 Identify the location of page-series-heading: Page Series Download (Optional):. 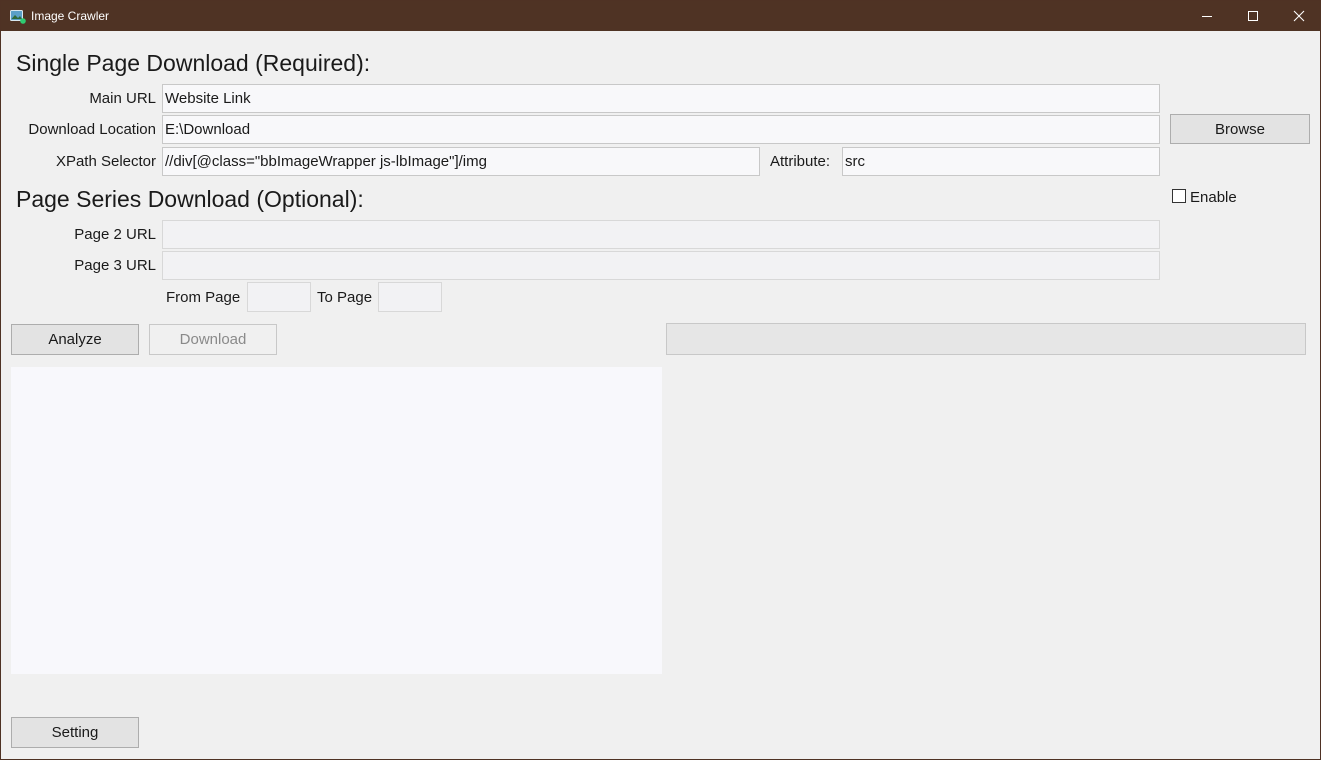
(190, 199).